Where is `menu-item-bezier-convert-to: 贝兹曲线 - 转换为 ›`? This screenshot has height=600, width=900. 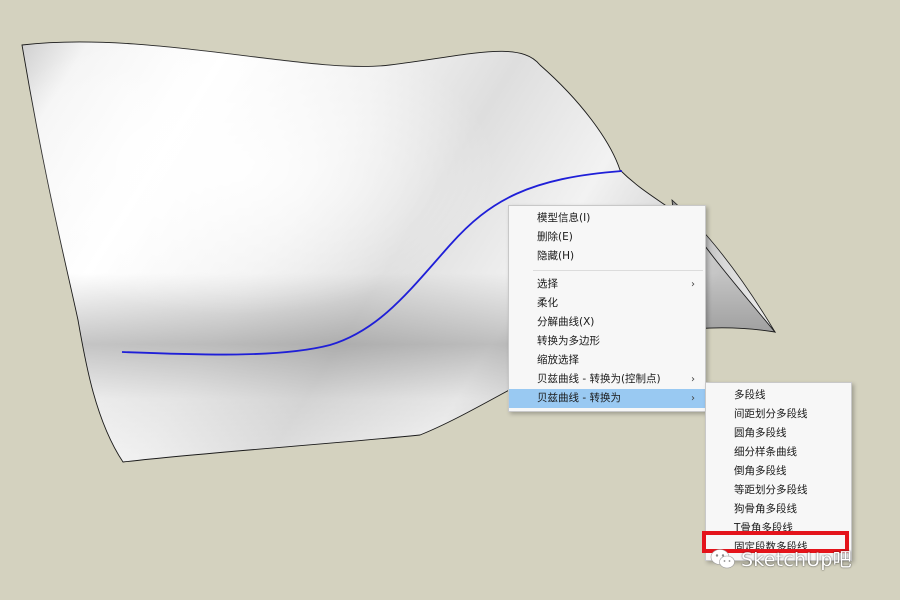 menu-item-bezier-convert-to: 贝兹曲线 - 转换为 › is located at coordinates (607, 398).